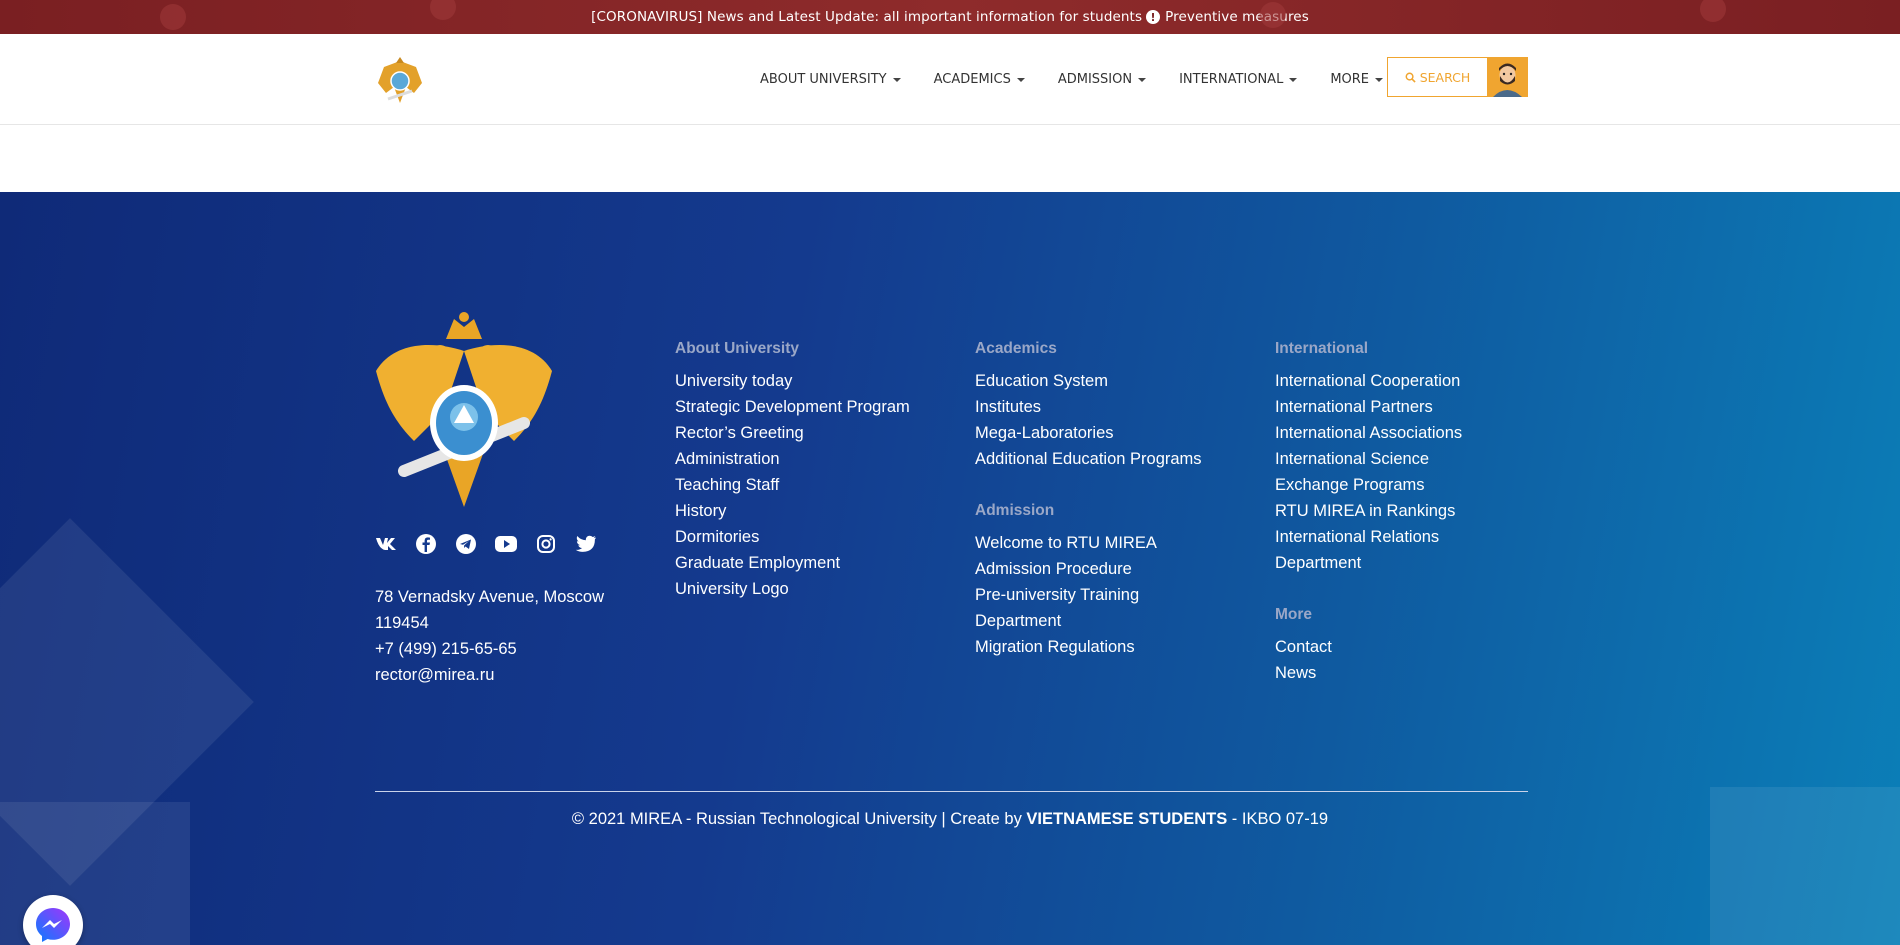  What do you see at coordinates (1410, 673) in the screenshot?
I see `footer-link: News` at bounding box center [1410, 673].